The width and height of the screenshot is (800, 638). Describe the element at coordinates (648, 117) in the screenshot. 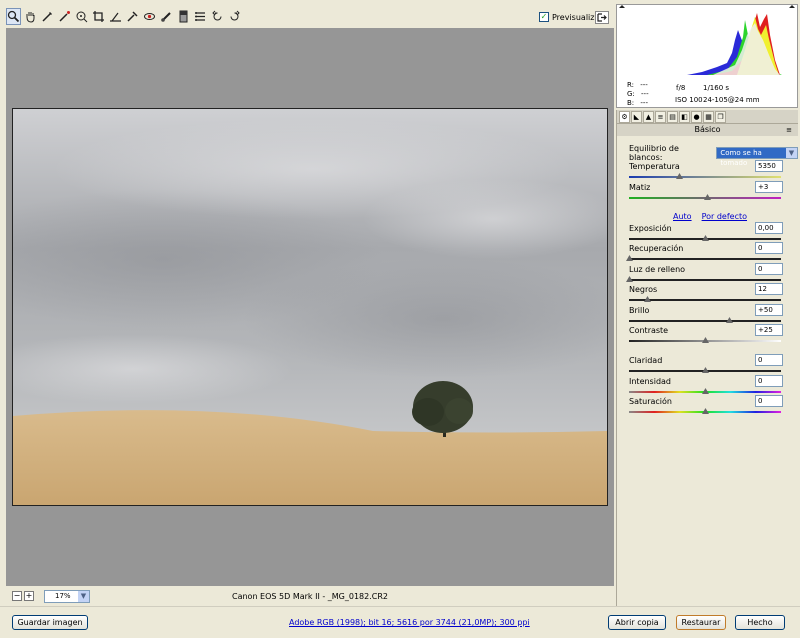

I see `detail-tab-icon: ▲` at that location.